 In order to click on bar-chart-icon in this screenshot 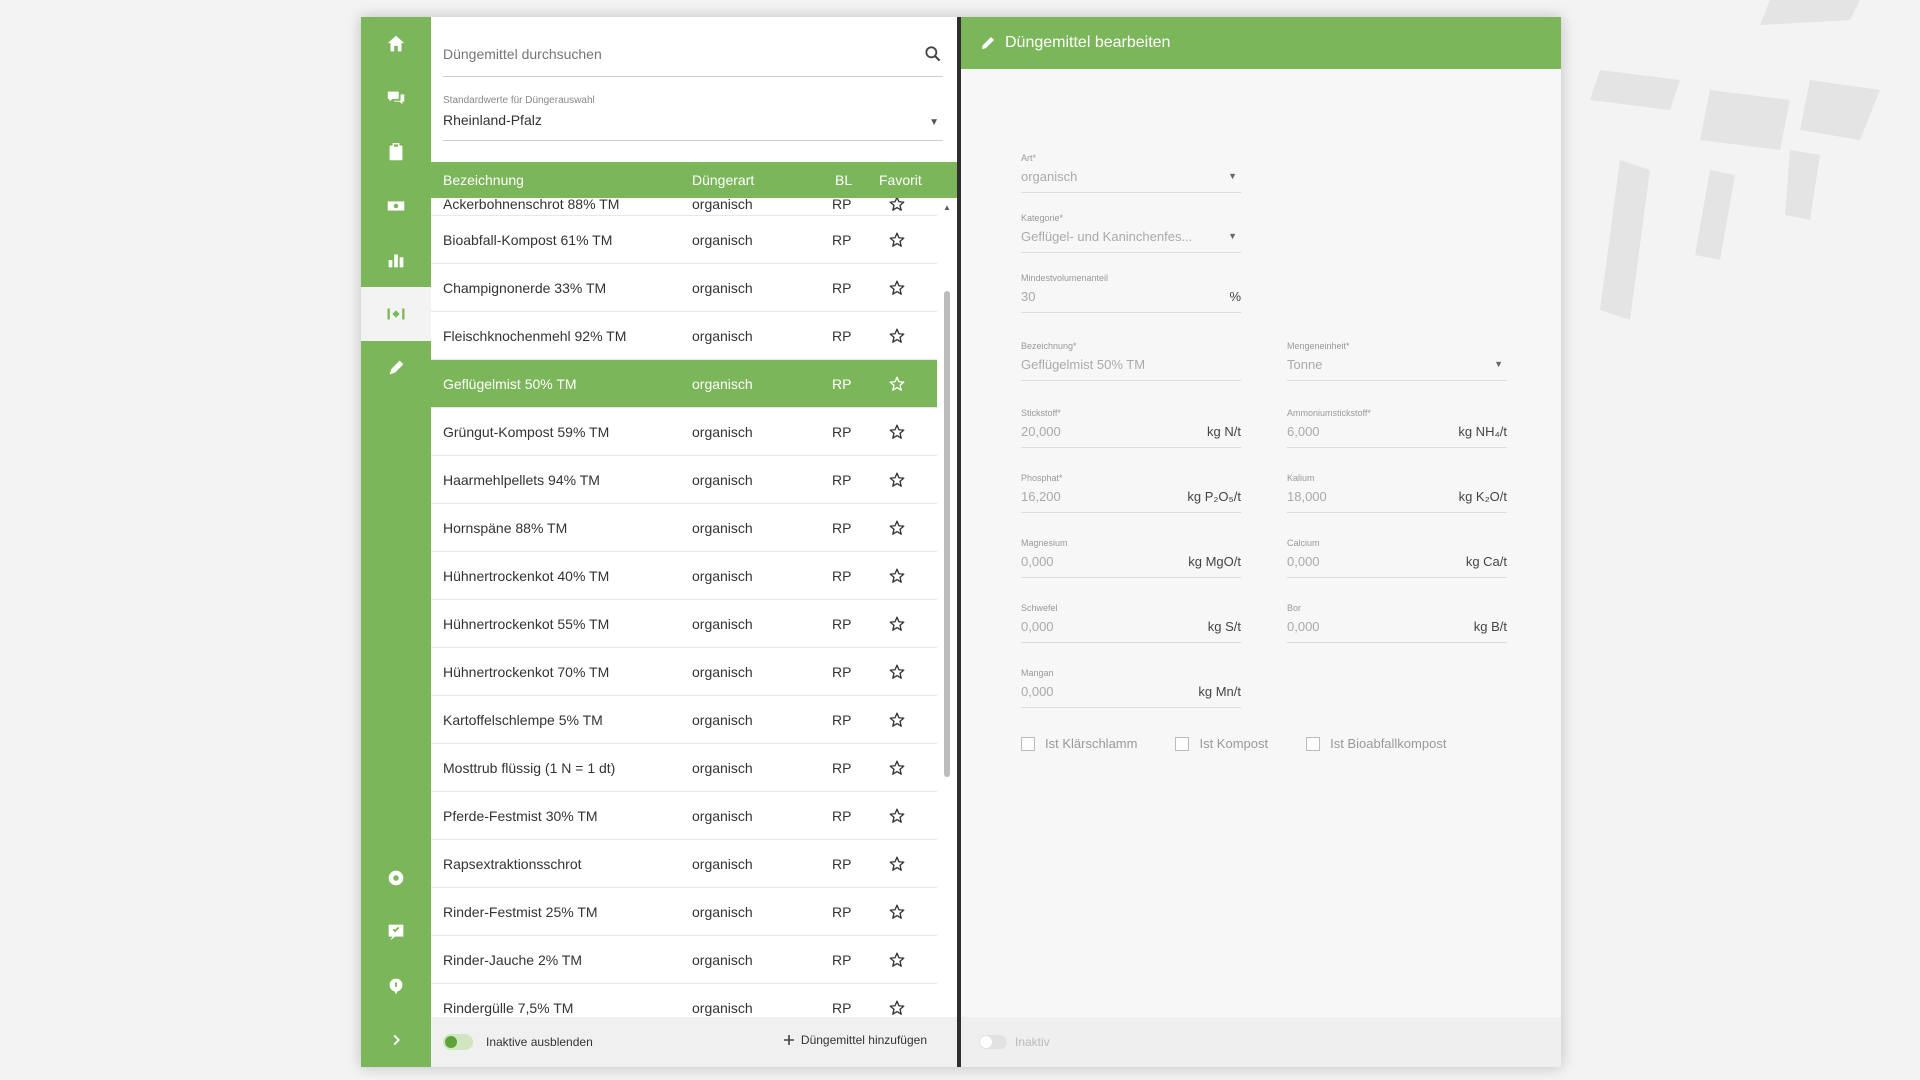, I will do `click(396, 261)`.